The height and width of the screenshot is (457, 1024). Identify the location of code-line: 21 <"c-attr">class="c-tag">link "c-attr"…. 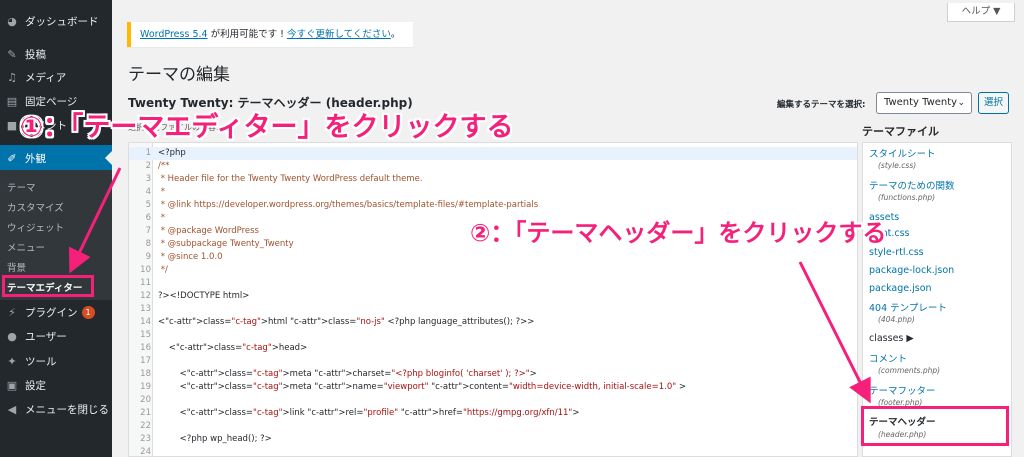
(493, 413).